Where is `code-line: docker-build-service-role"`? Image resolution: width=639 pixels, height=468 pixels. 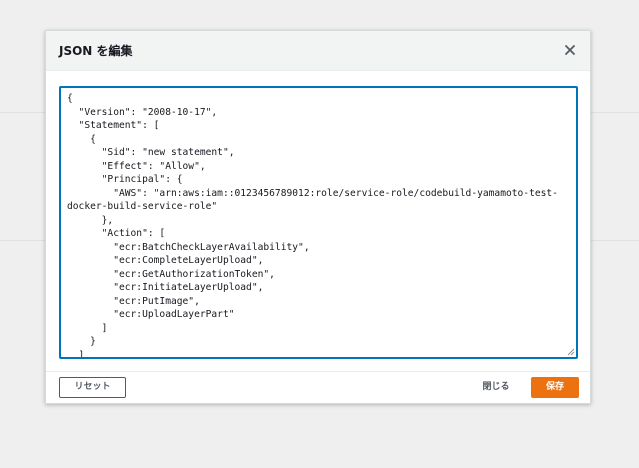
code-line: docker-build-service-role" is located at coordinates (142, 206).